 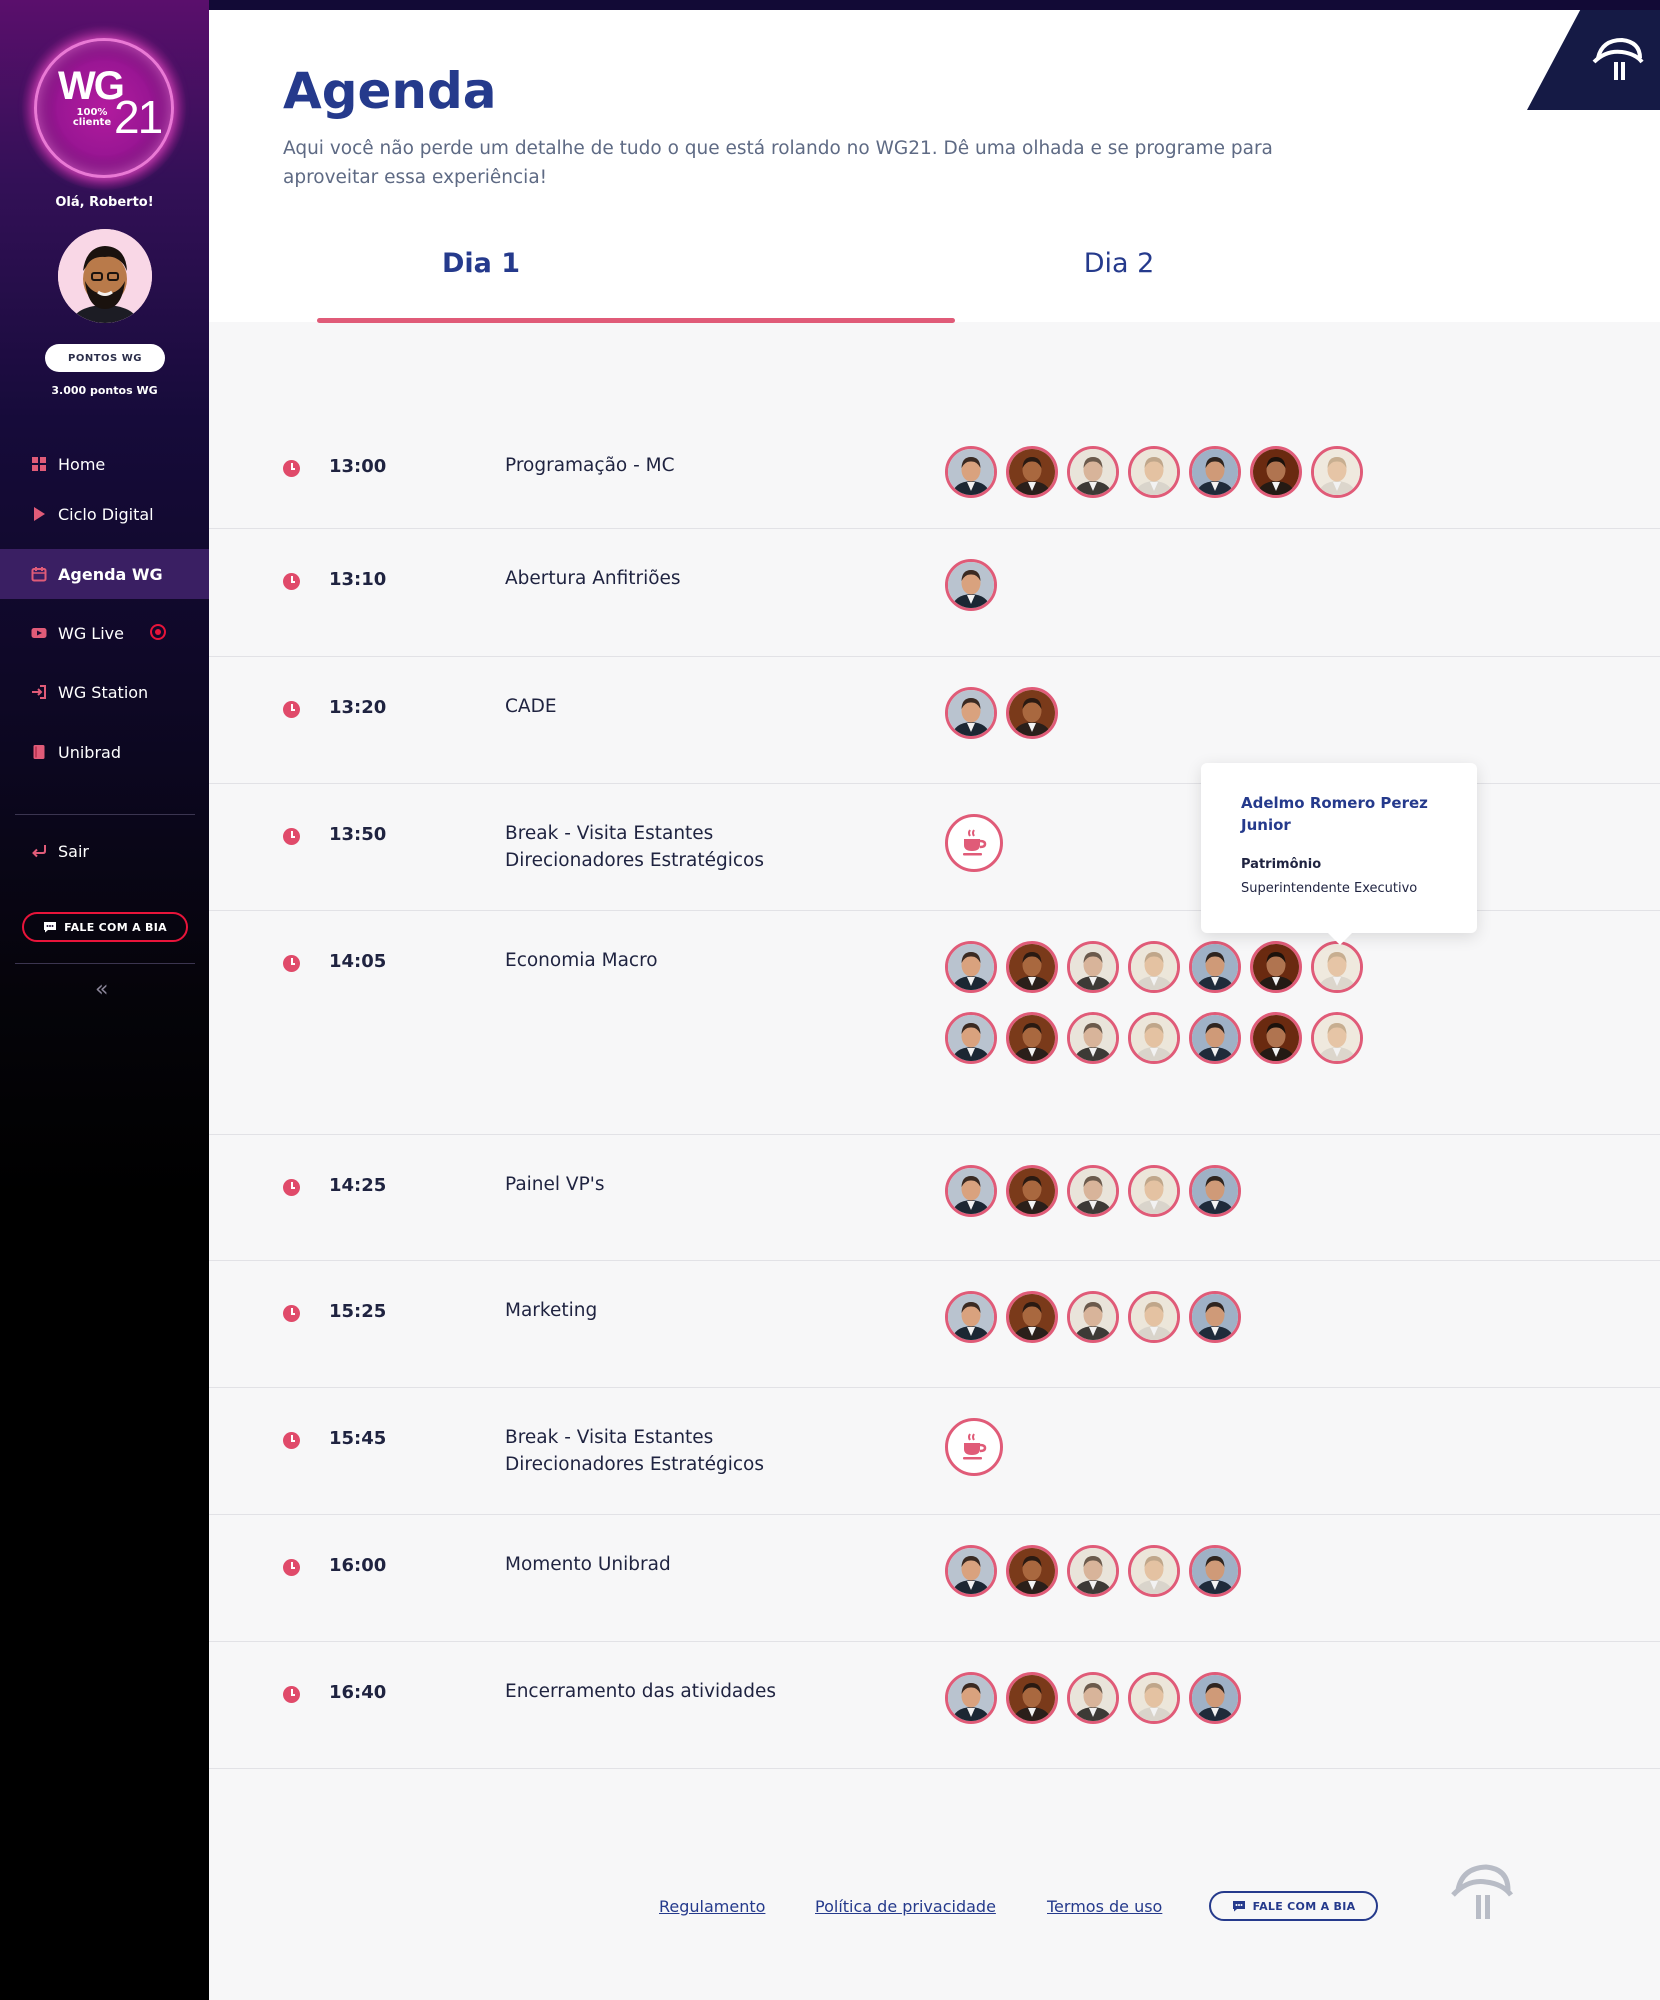 I want to click on session-title-line: Direcionadores Estratégicos, so click(x=634, y=860).